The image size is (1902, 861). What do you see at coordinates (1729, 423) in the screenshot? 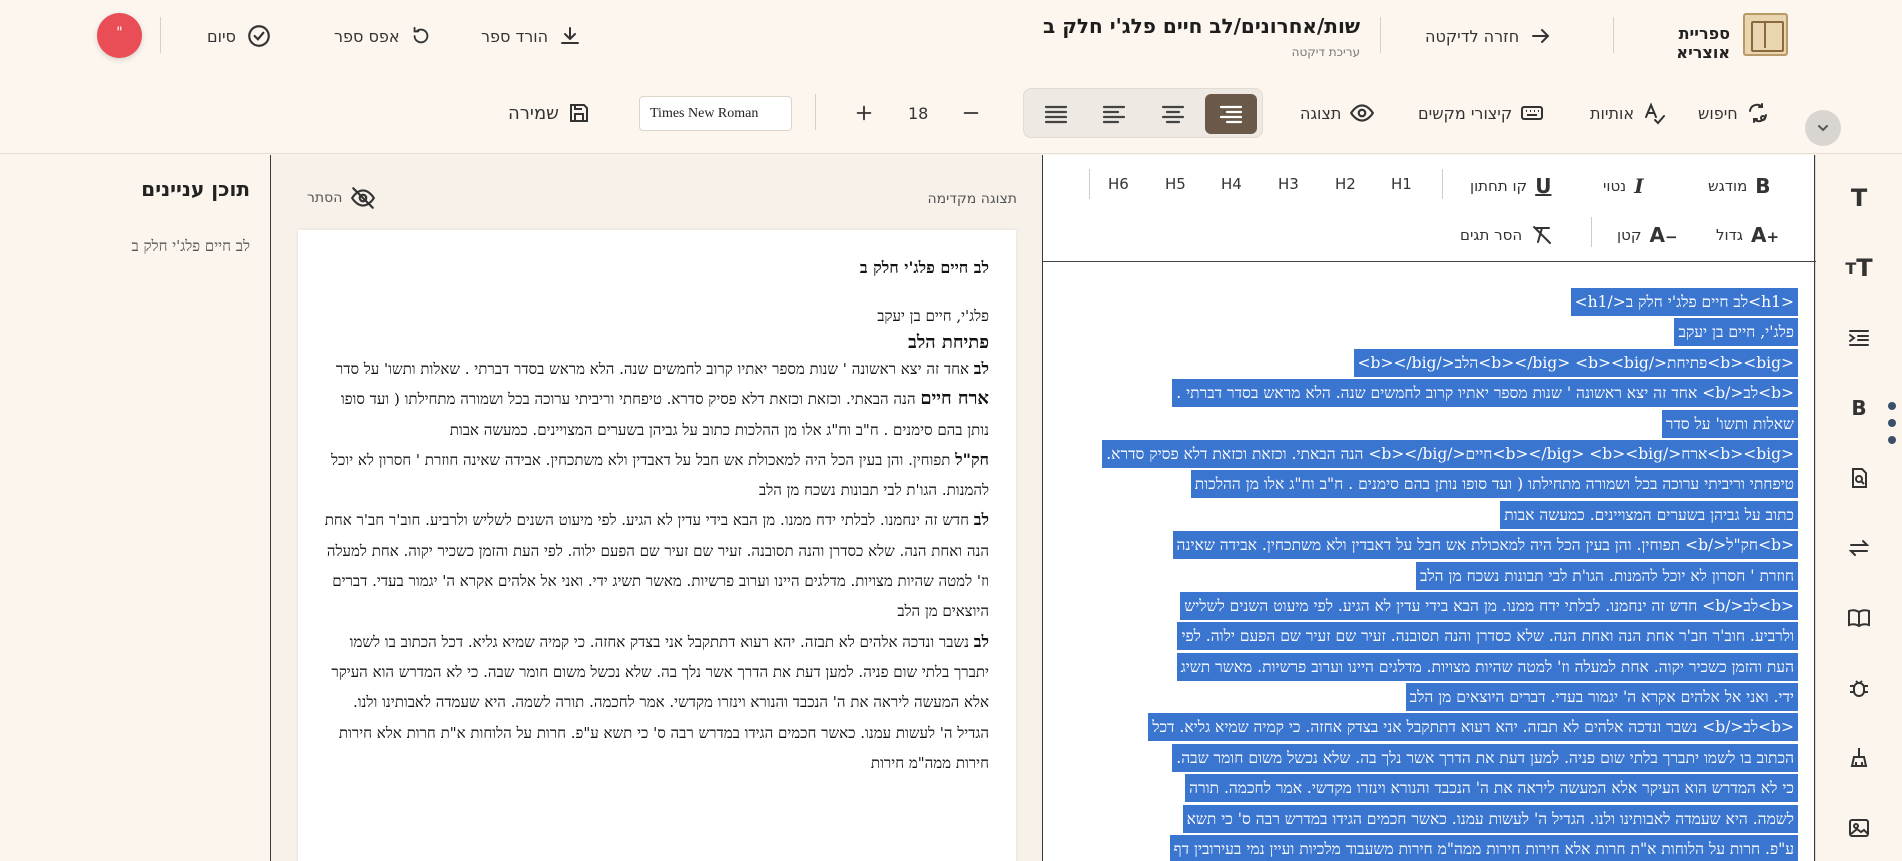
I see `source-line-text: שאלות ותשו' על סדר` at bounding box center [1729, 423].